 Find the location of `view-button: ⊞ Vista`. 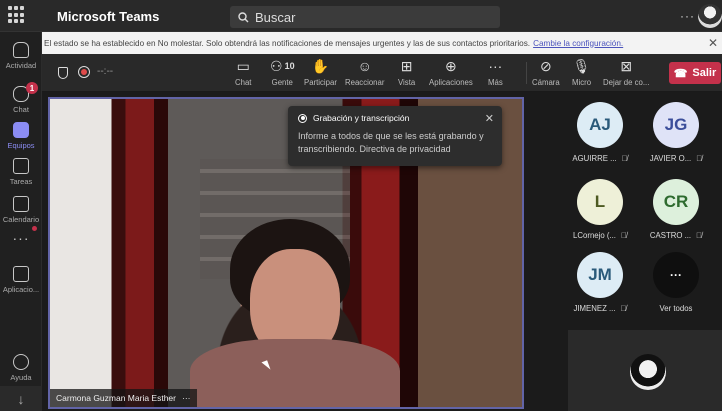

view-button: ⊞ Vista is located at coordinates (406, 72).